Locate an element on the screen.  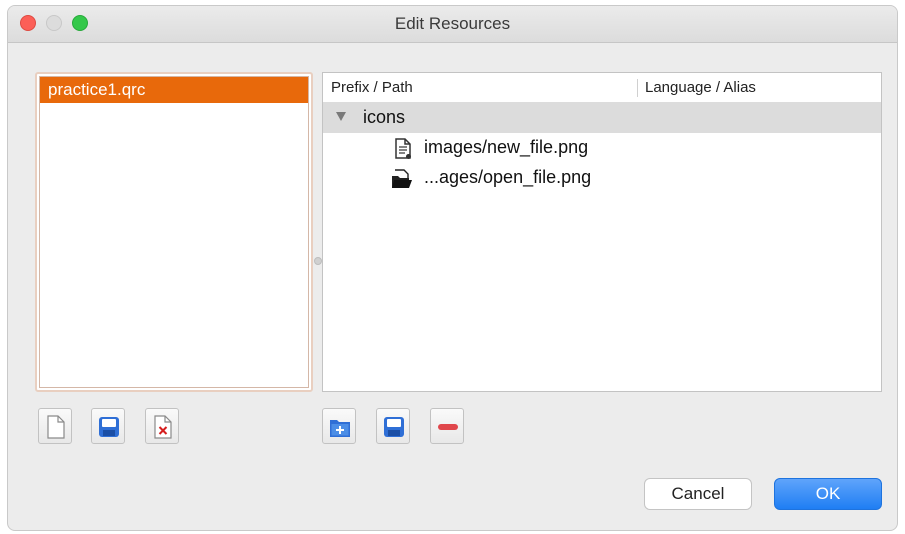
splitter-handle is located at coordinates (318, 261).